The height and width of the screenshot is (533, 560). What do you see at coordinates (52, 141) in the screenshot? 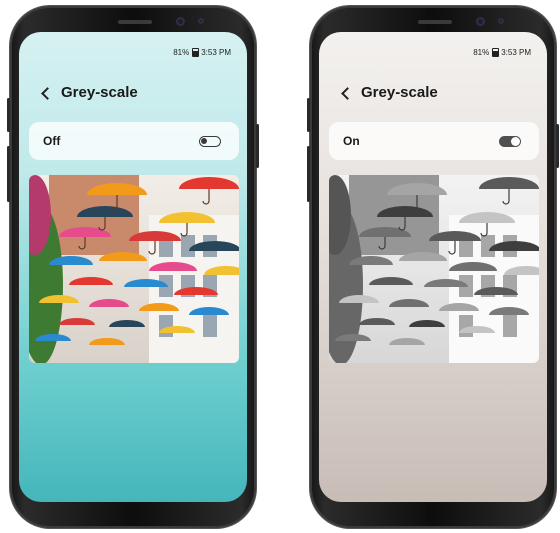
I see `greyscale-state-label: Off` at bounding box center [52, 141].